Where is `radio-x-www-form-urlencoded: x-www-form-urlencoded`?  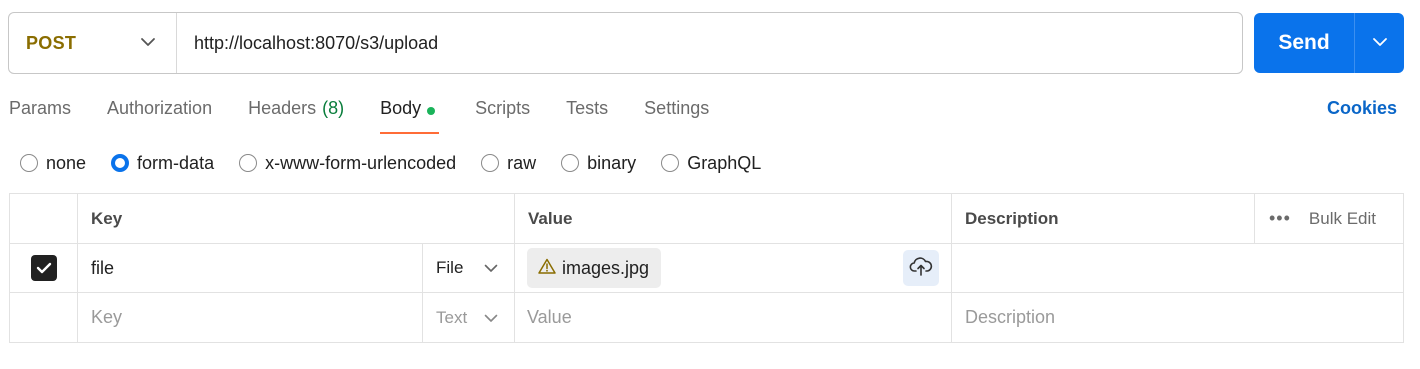
radio-x-www-form-urlencoded: x-www-form-urlencoded is located at coordinates (347, 163).